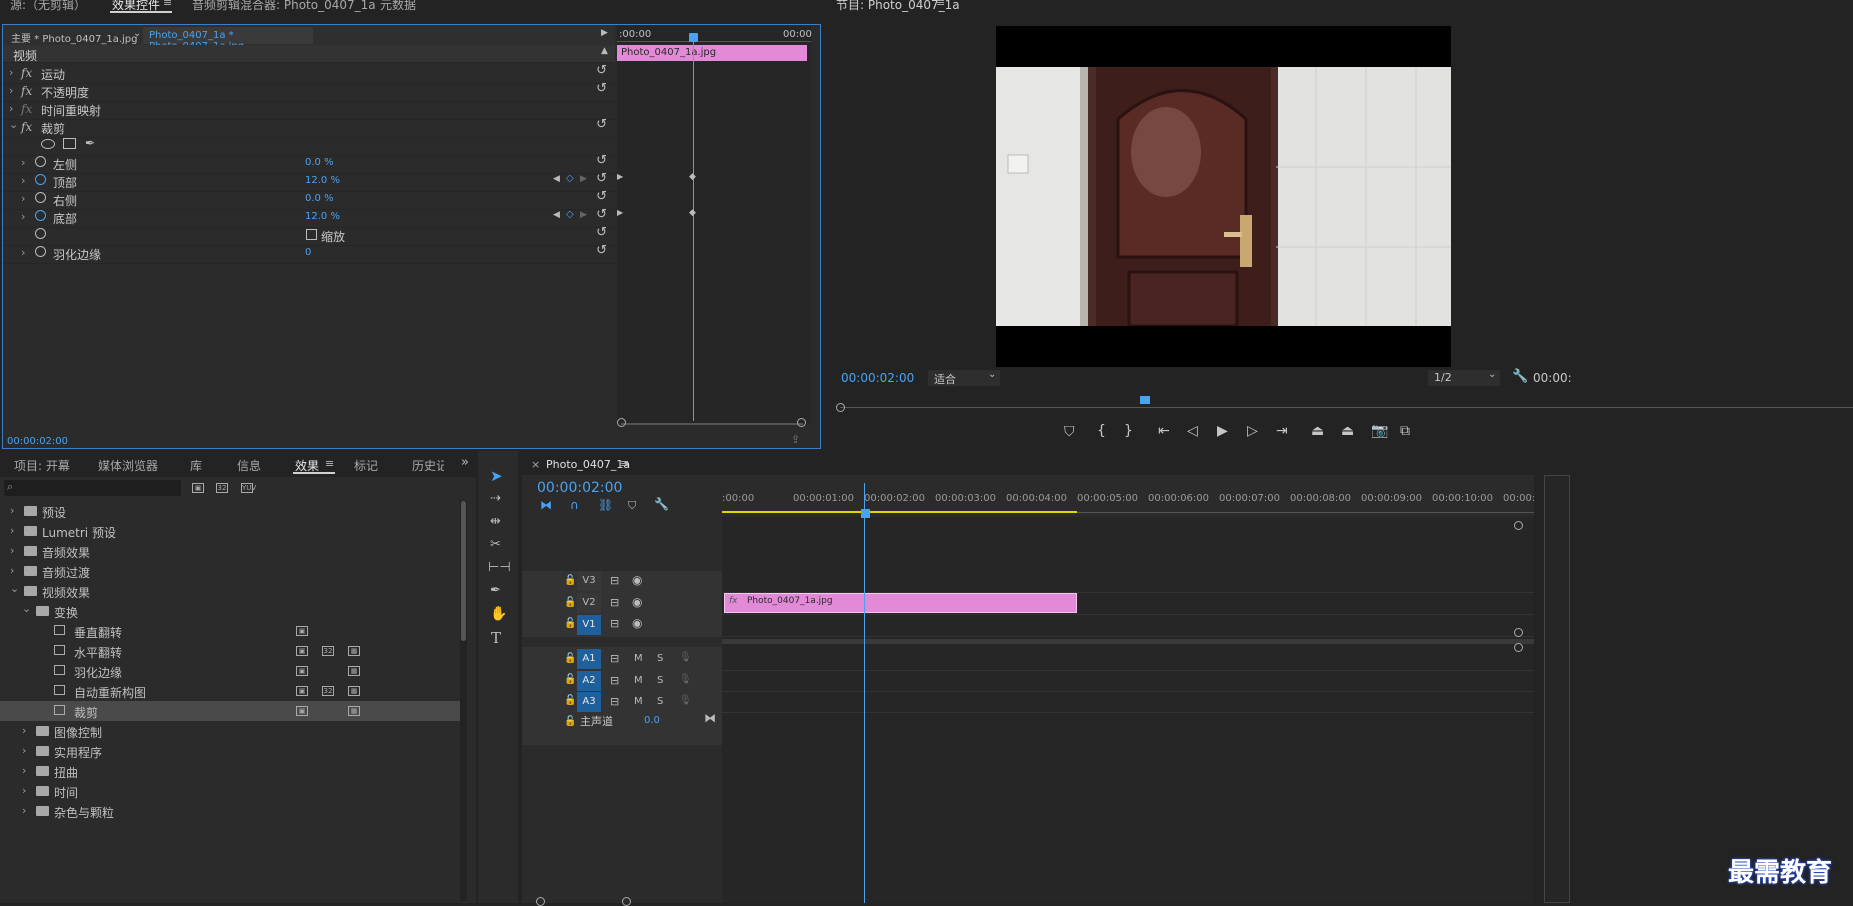 This screenshot has height=906, width=1853. I want to click on linked-select-icon: ⛓, so click(605, 505).